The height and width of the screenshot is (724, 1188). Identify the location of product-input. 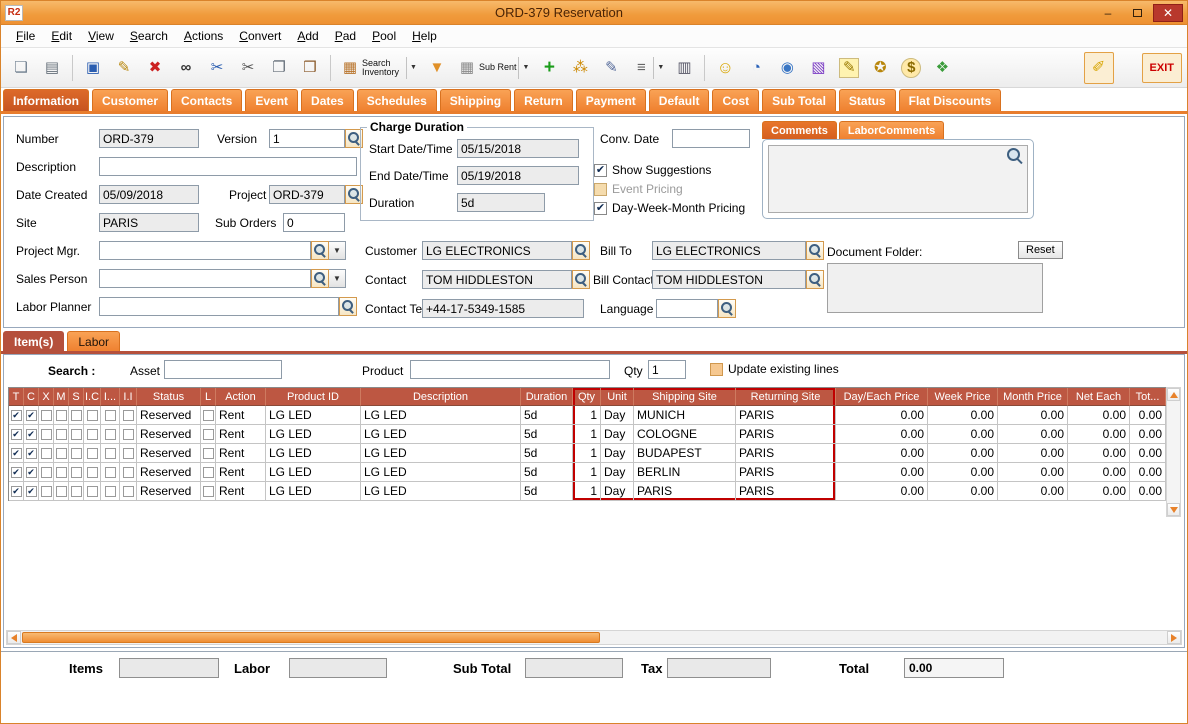
(510, 369).